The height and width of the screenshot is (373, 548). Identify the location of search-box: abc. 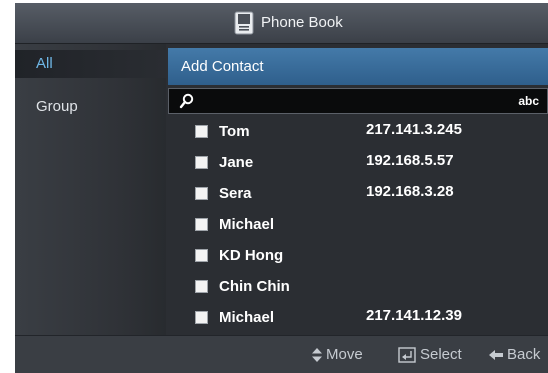
(358, 101).